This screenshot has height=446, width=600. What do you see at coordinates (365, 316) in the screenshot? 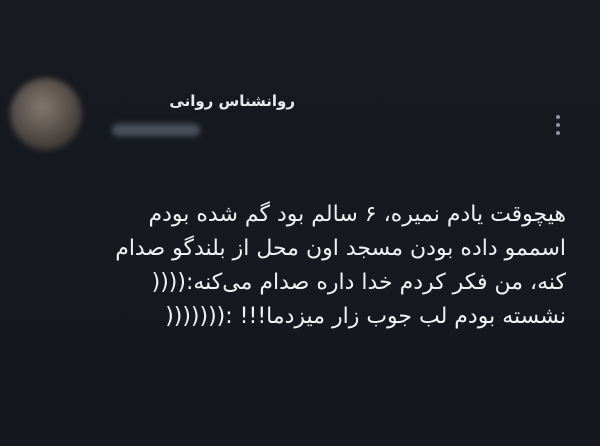
I see `tweet-text-line: نشسته بودم لب جوب زار میزدما!!! :(((((((` at bounding box center [365, 316].